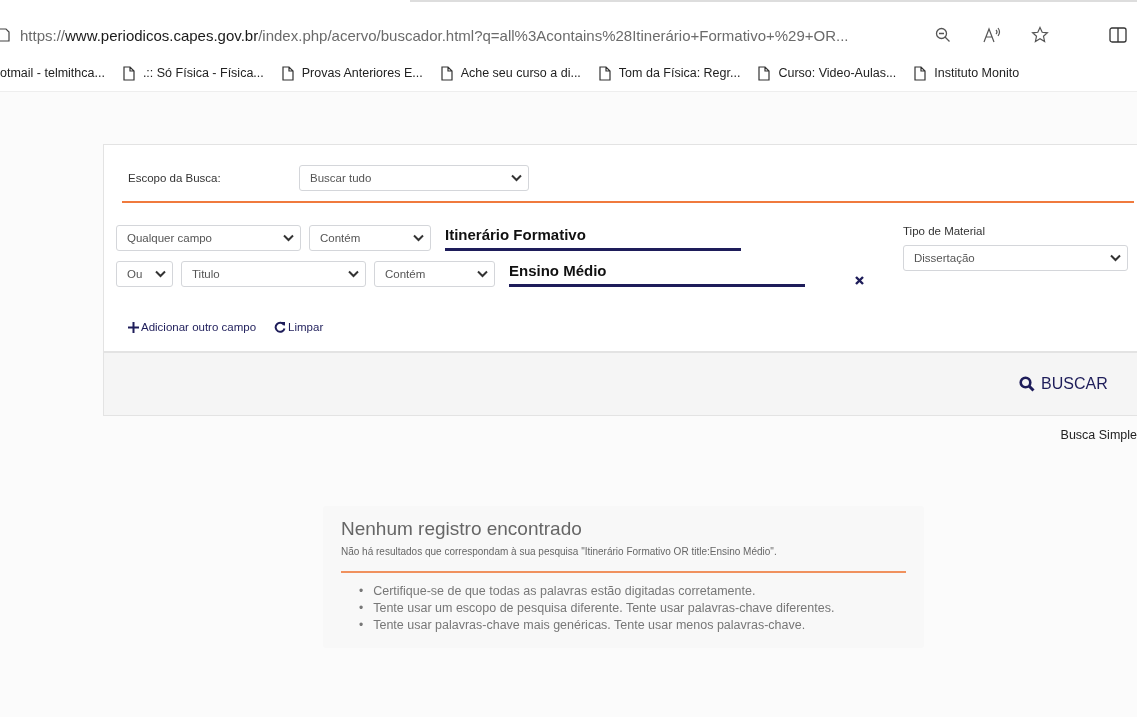  What do you see at coordinates (280, 327) in the screenshot?
I see `refresh-icon` at bounding box center [280, 327].